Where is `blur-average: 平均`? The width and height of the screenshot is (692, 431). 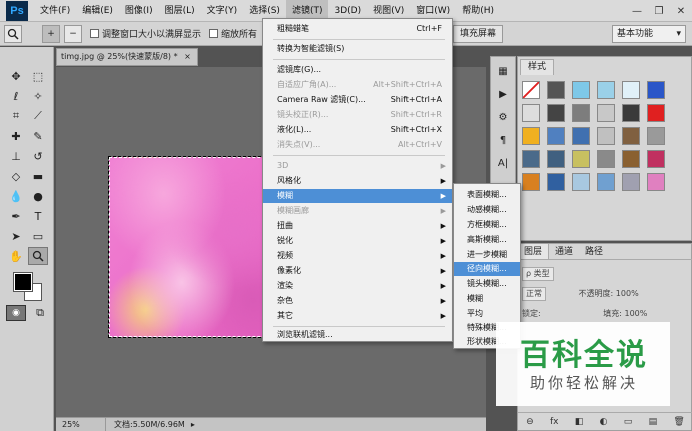
blur-average: 平均 is located at coordinates (487, 314).